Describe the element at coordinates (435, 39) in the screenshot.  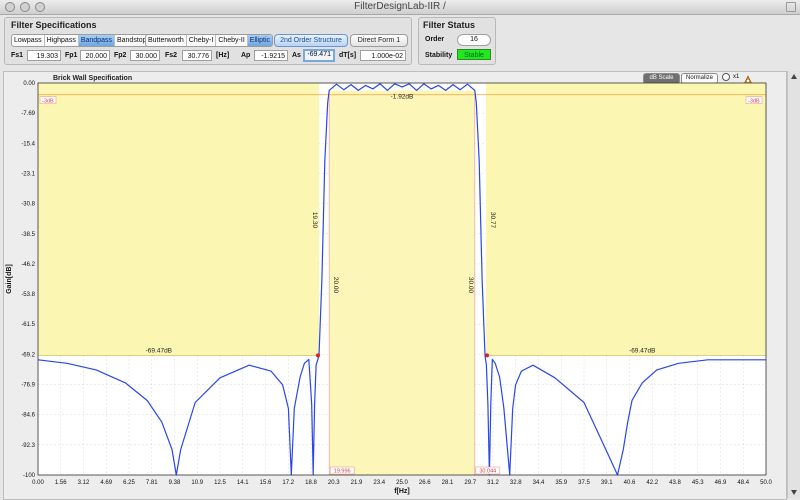
I see `order-label: Order` at that location.